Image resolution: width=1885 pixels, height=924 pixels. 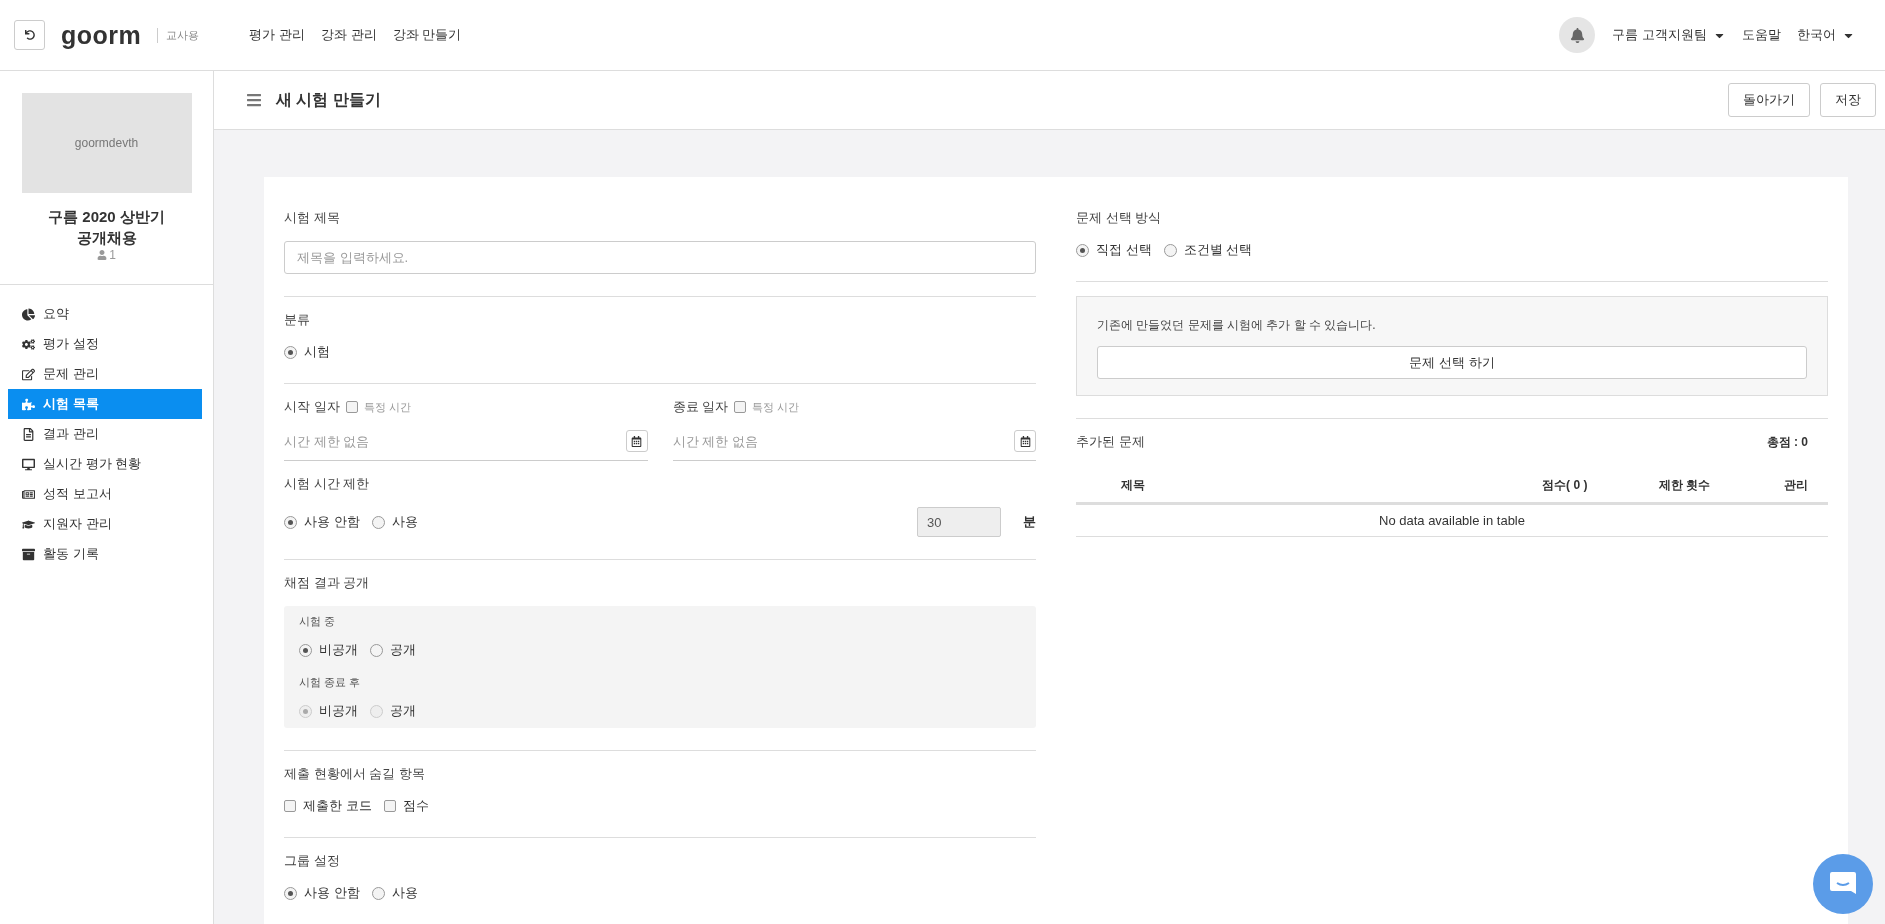 What do you see at coordinates (307, 352) in the screenshot?
I see `radio-option: 시험` at bounding box center [307, 352].